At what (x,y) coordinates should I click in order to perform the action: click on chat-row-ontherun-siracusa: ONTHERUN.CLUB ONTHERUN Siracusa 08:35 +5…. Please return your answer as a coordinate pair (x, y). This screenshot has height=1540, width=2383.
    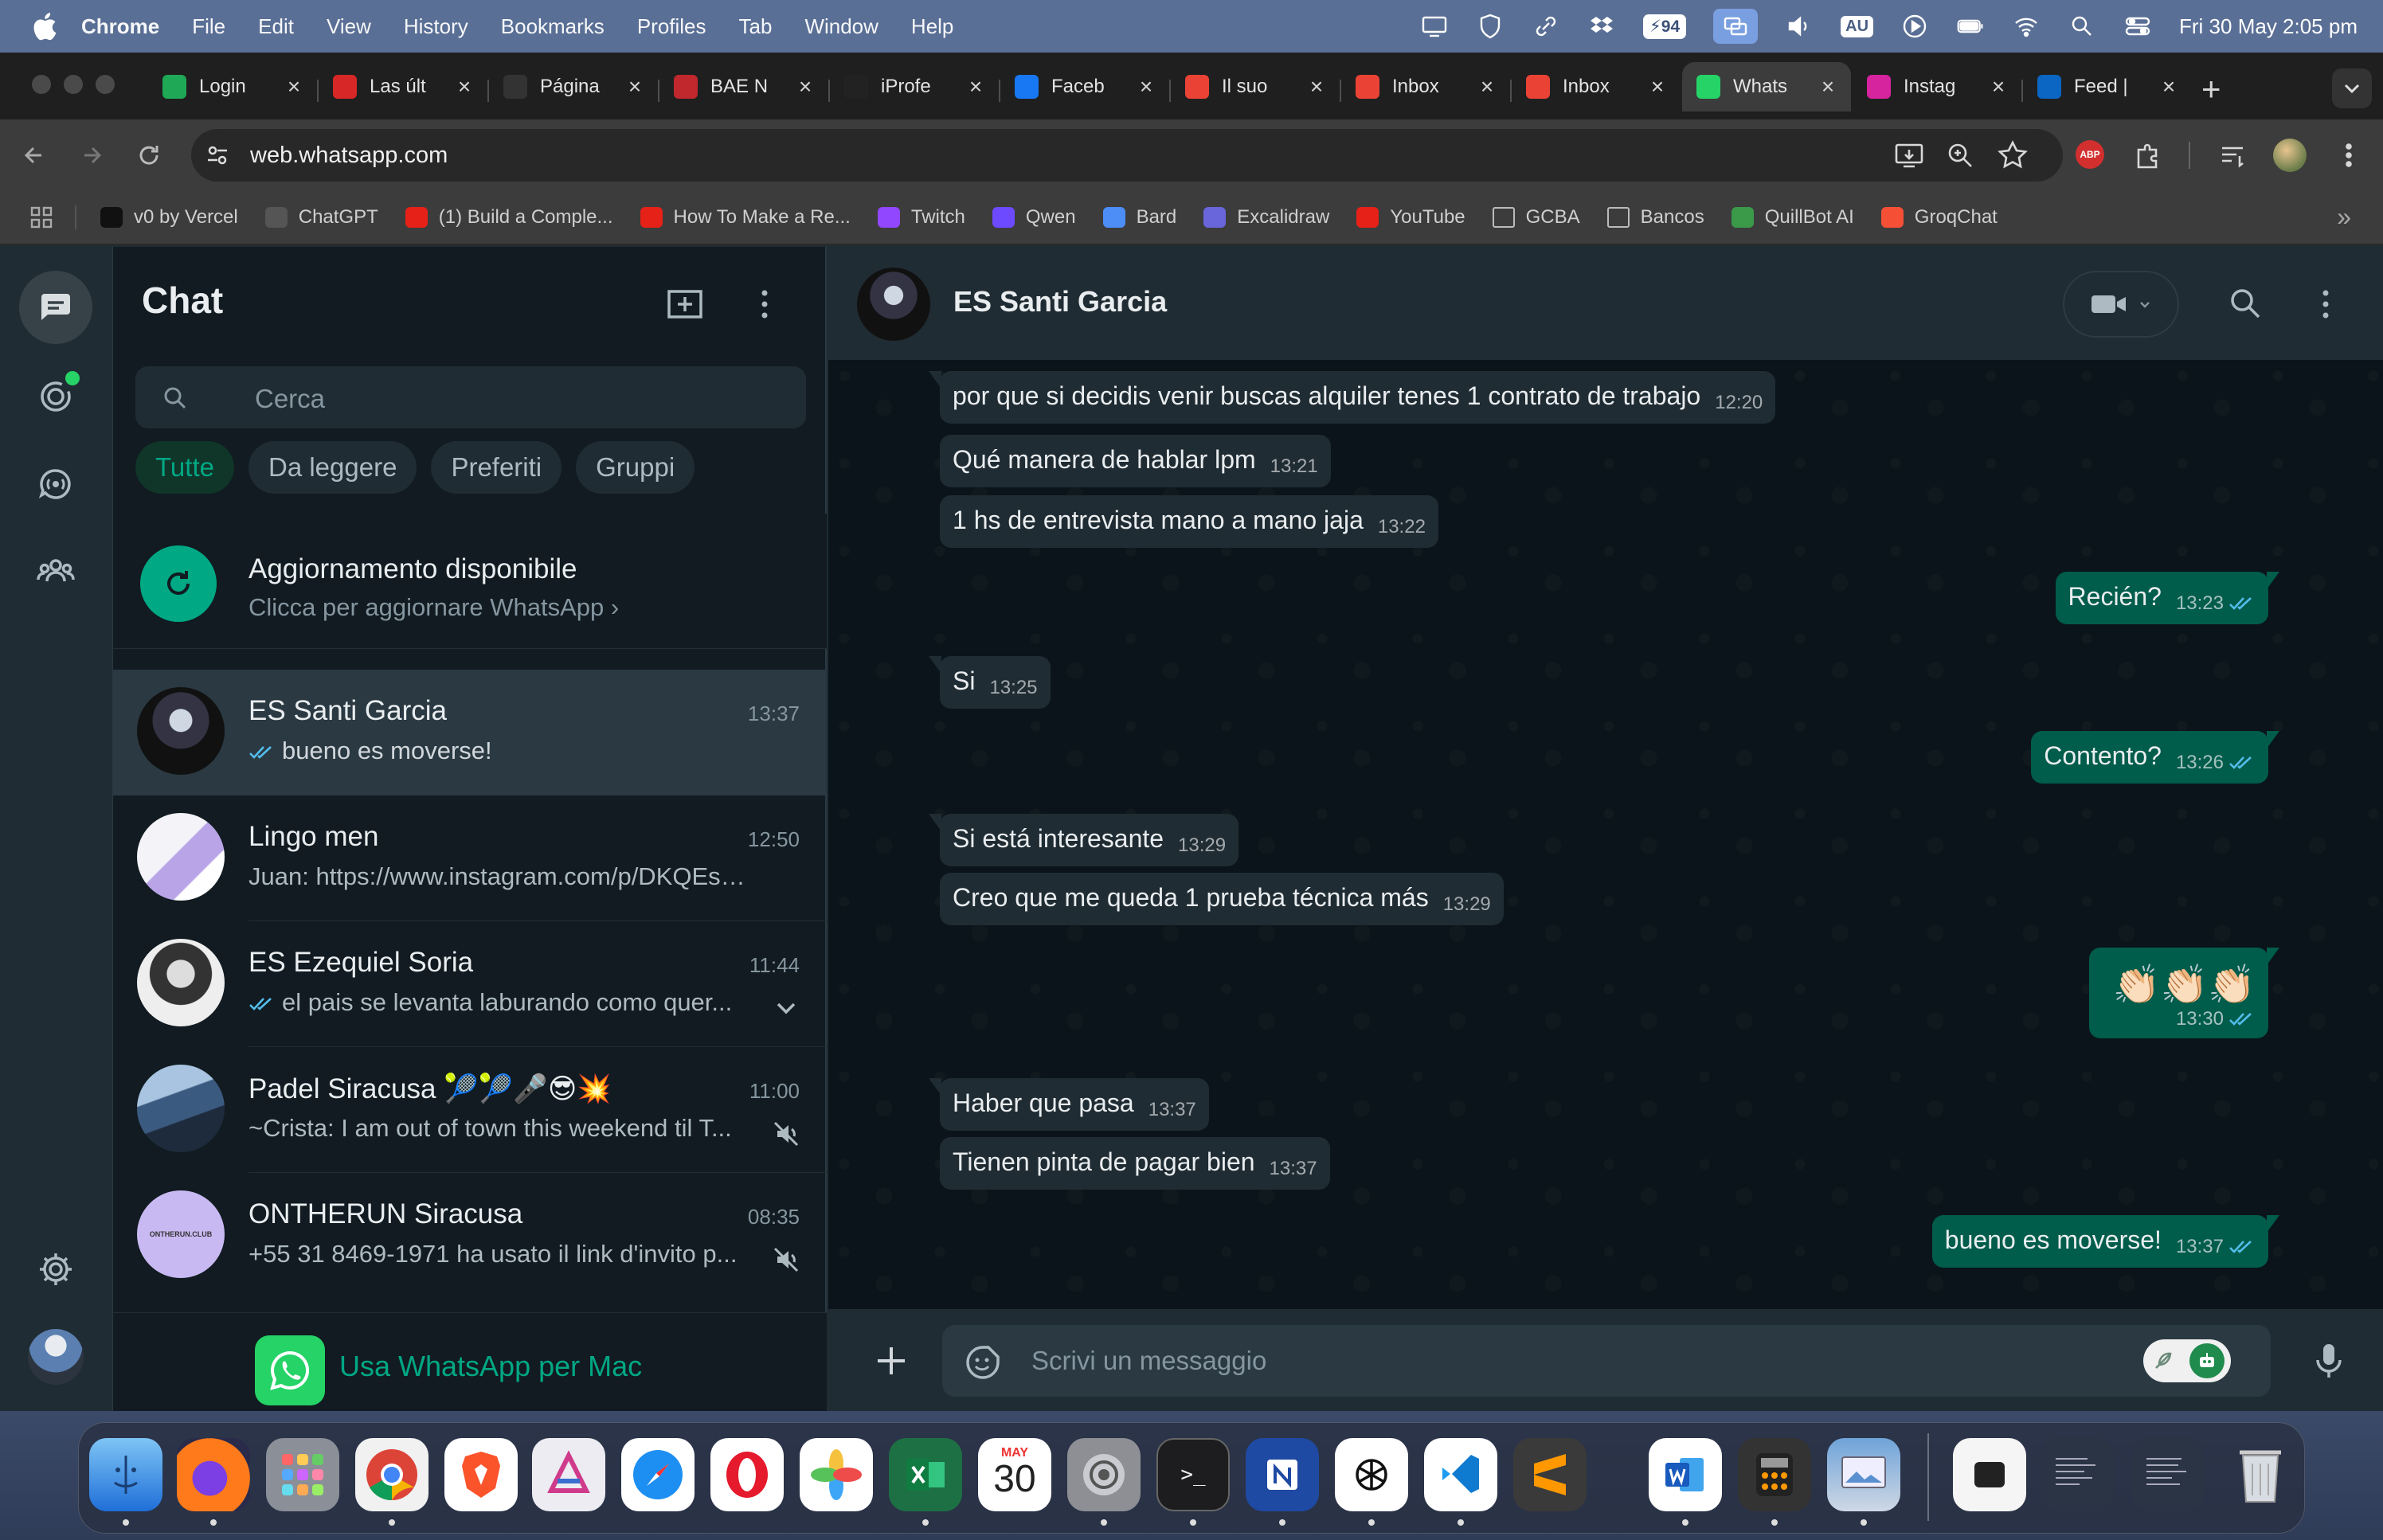
    Looking at the image, I should click on (470, 1236).